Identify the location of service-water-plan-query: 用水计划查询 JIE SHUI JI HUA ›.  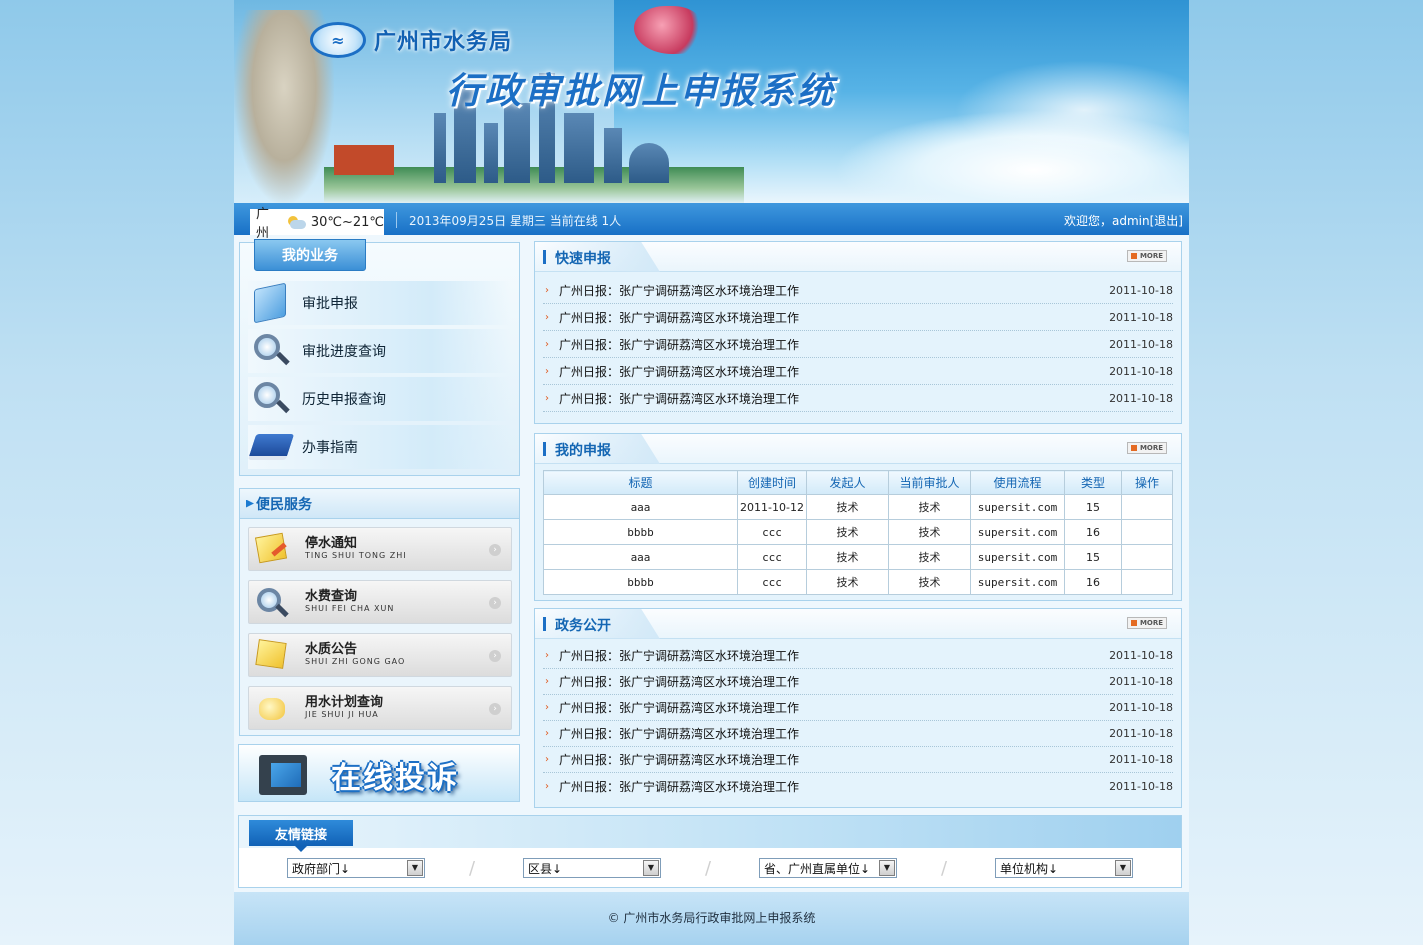
(380, 708).